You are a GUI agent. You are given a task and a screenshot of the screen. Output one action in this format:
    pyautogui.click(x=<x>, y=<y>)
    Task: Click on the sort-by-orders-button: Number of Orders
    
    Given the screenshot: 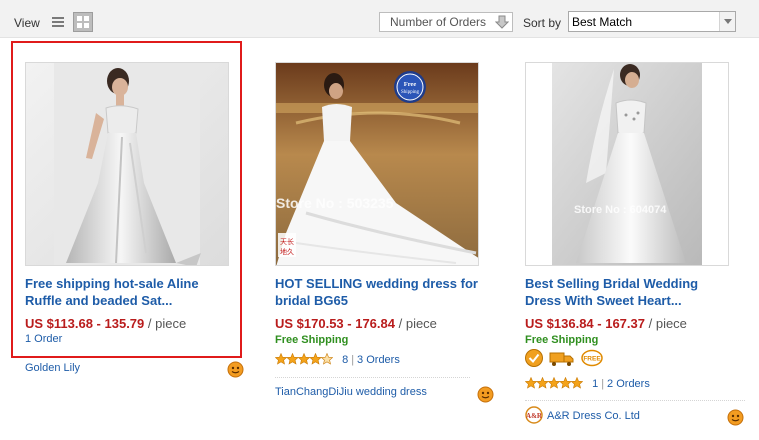 What is the action you would take?
    pyautogui.click(x=446, y=22)
    